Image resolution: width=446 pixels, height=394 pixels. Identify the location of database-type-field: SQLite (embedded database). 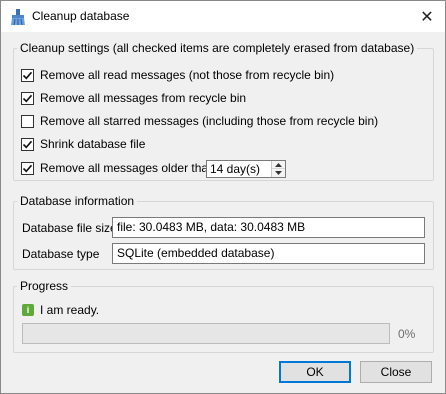
(268, 253).